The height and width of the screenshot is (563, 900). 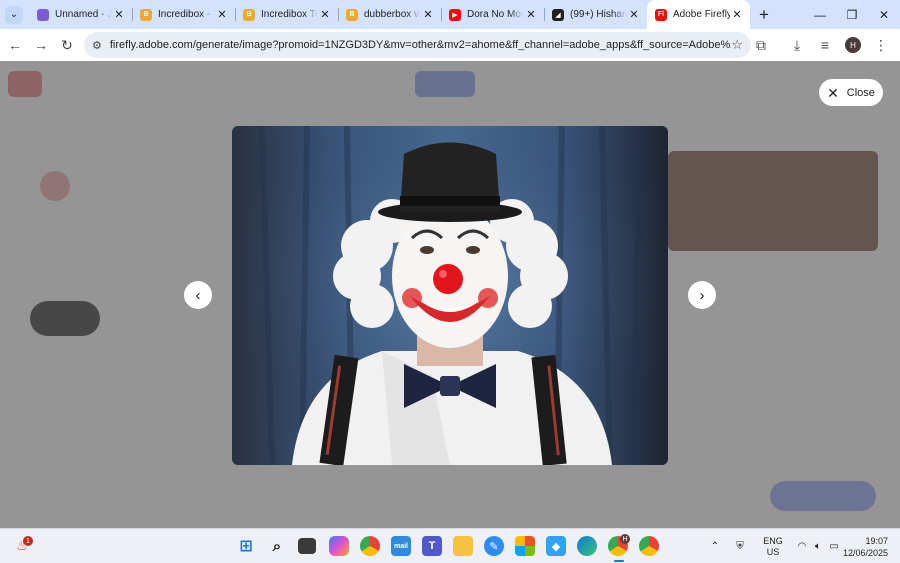 I want to click on extensions-icon: ⧉, so click(x=761, y=45).